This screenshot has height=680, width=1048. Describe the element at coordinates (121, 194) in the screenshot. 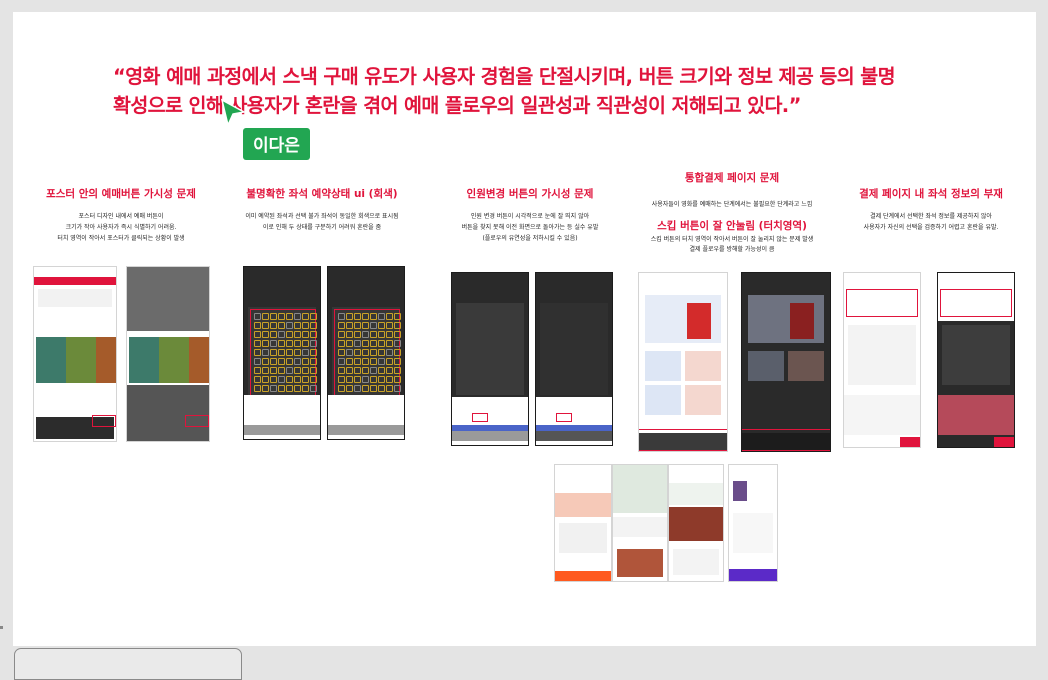

I see `section-title: 포스터 안의 예매버튼 가시성 문제` at that location.